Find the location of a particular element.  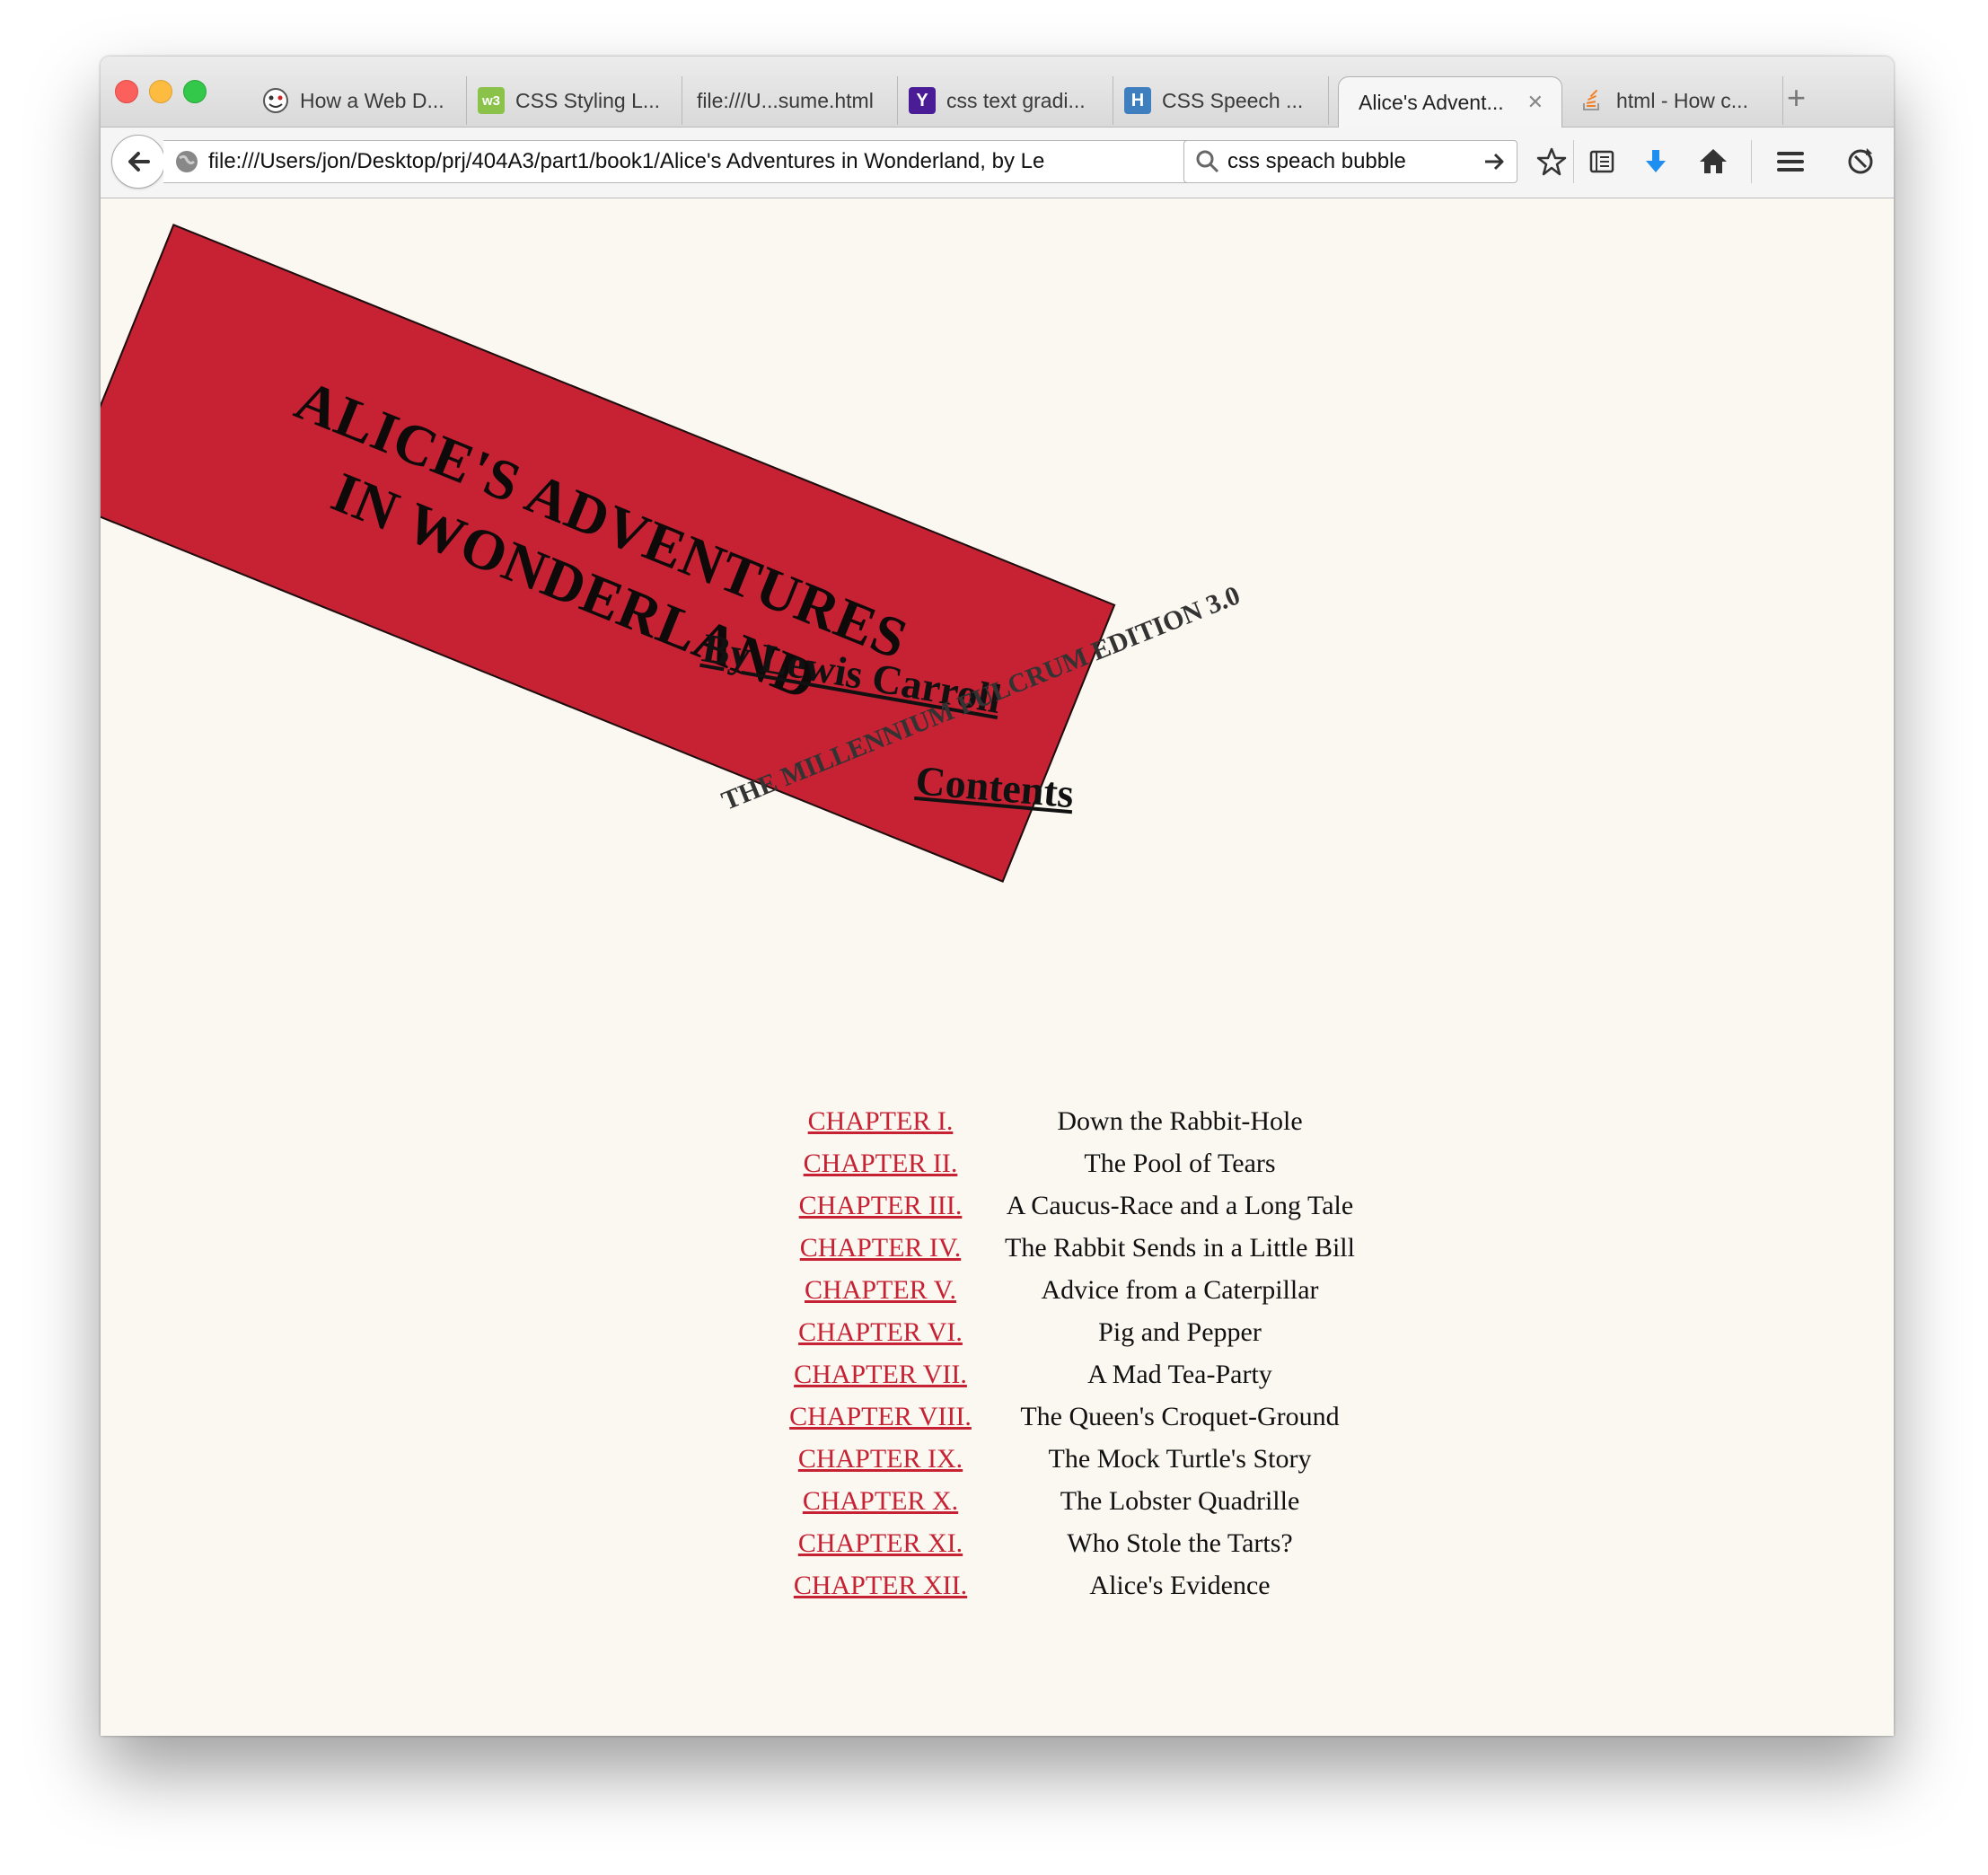

home-icon is located at coordinates (1713, 162).